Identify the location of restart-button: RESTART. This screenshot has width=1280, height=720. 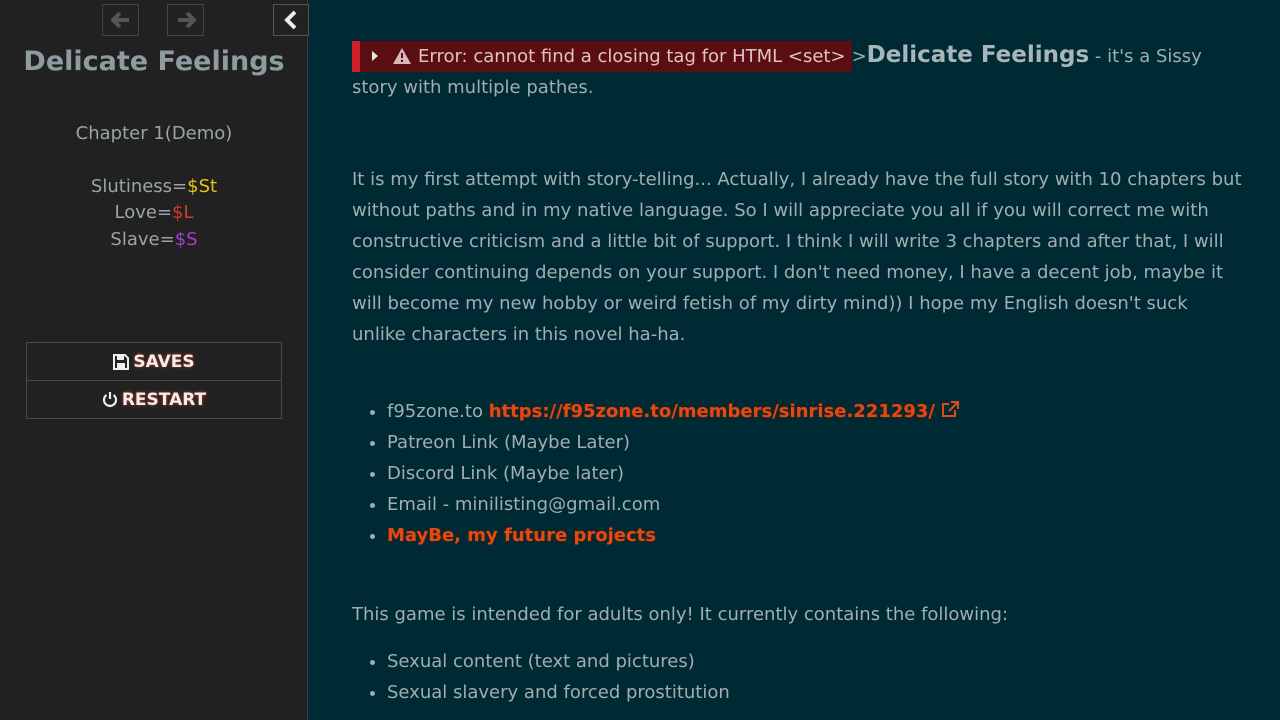
(154, 399).